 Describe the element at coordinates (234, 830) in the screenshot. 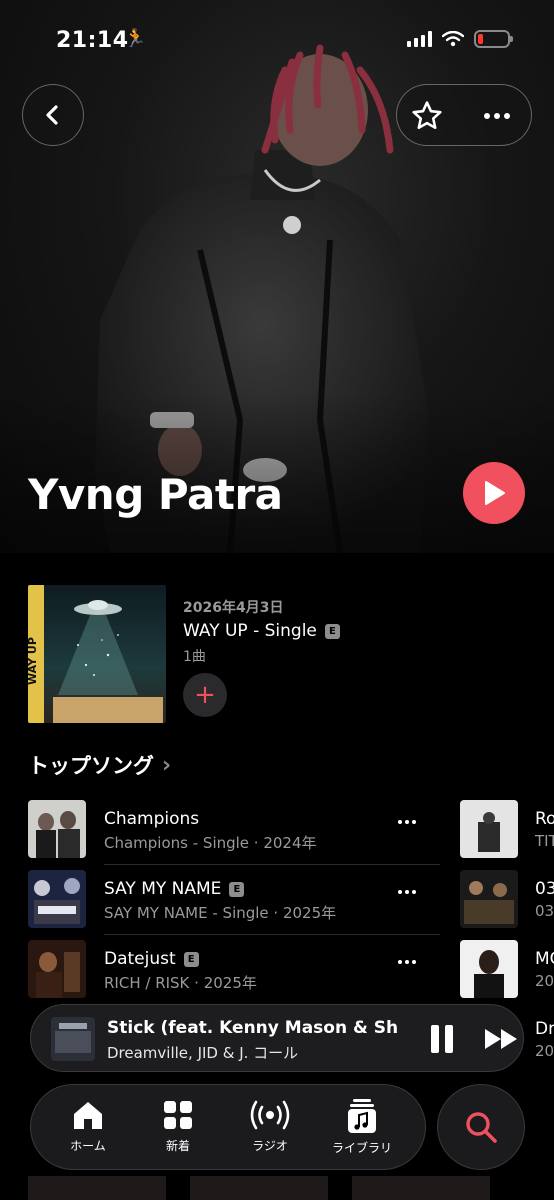

I see `song-row: Champions Champions - Single · 2024年` at that location.